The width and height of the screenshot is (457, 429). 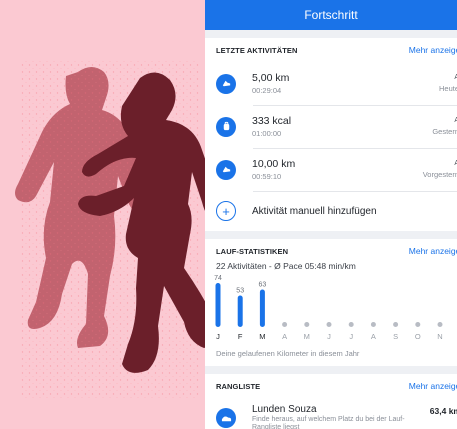 What do you see at coordinates (271, 78) in the screenshot?
I see `activity-value: 5,00 km` at bounding box center [271, 78].